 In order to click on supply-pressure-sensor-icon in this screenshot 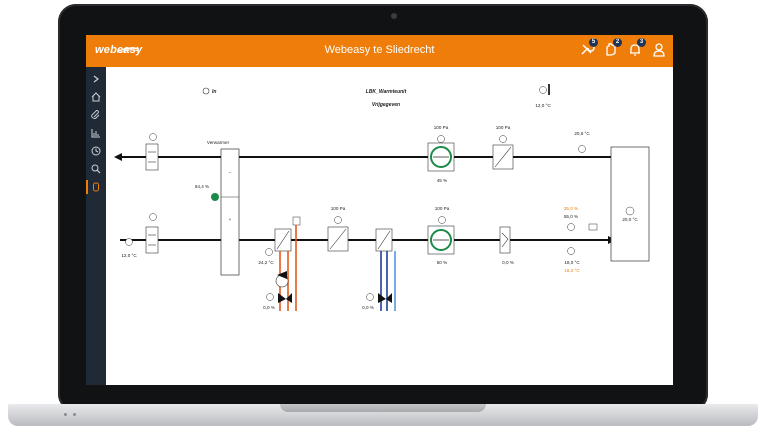, I will do `click(571, 227)`.